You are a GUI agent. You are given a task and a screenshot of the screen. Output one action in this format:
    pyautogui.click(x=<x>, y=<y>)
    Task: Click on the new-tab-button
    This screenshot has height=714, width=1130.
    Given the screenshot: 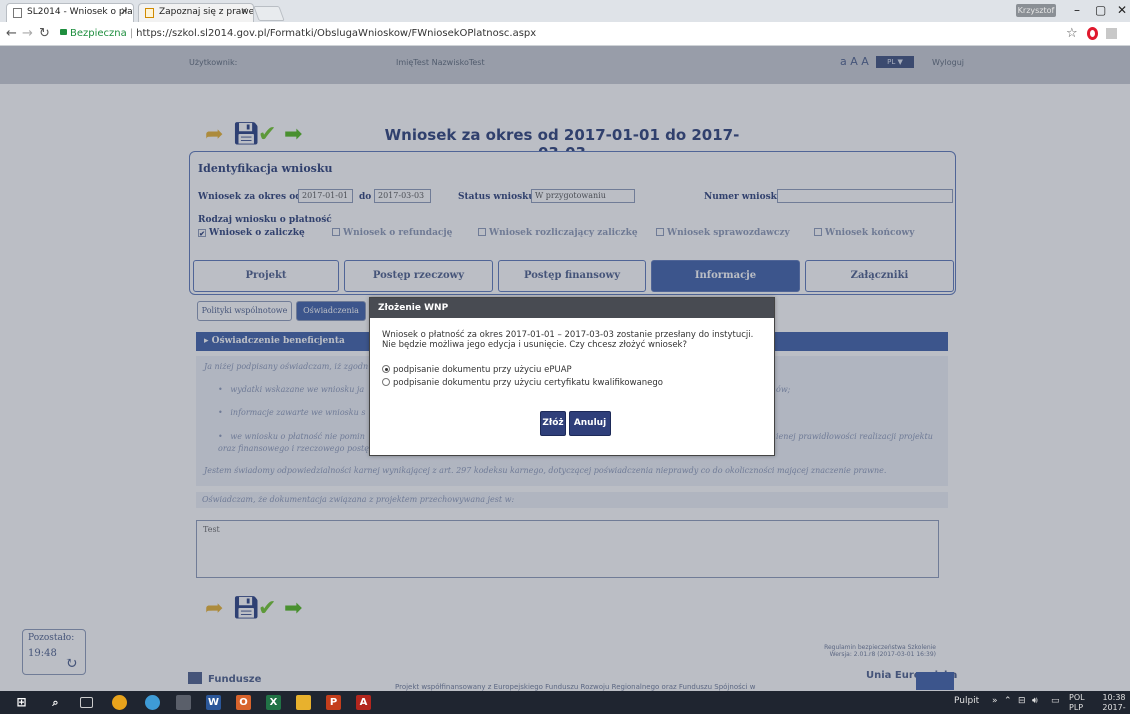 What is the action you would take?
    pyautogui.click(x=269, y=13)
    